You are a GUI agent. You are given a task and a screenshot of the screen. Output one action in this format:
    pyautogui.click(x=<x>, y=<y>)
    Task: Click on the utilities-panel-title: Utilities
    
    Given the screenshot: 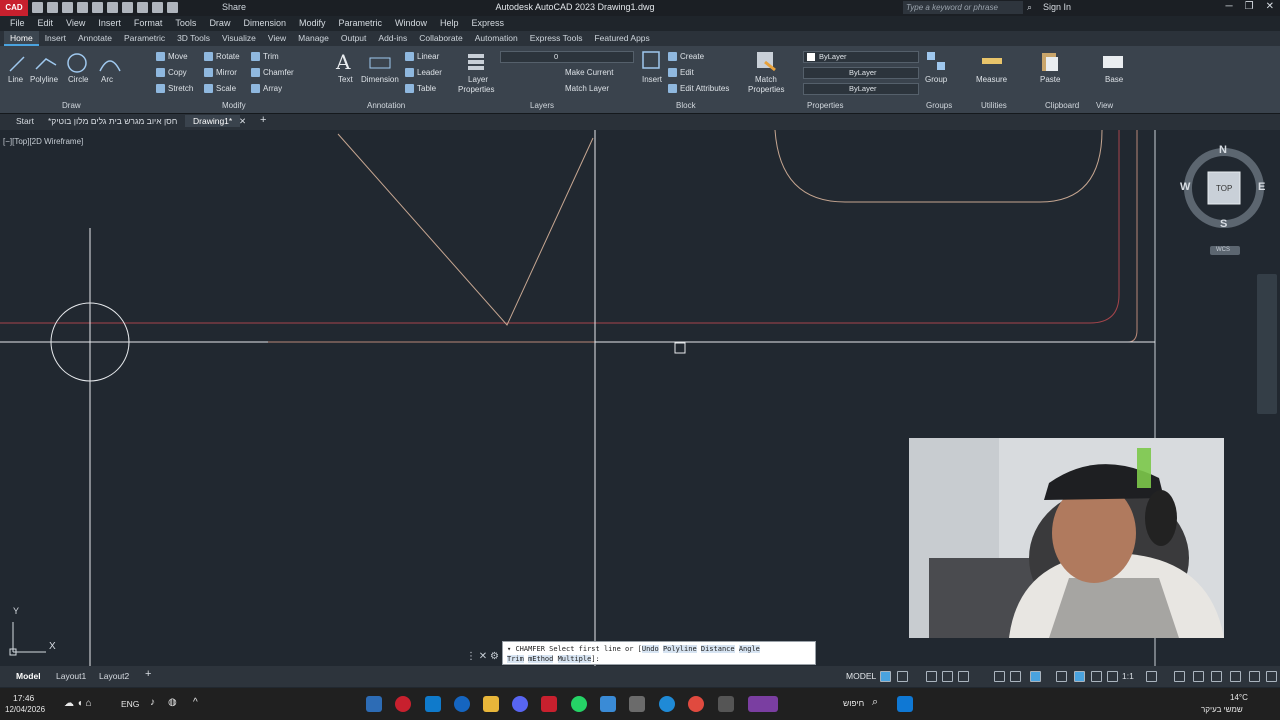 What is the action you would take?
    pyautogui.click(x=994, y=105)
    